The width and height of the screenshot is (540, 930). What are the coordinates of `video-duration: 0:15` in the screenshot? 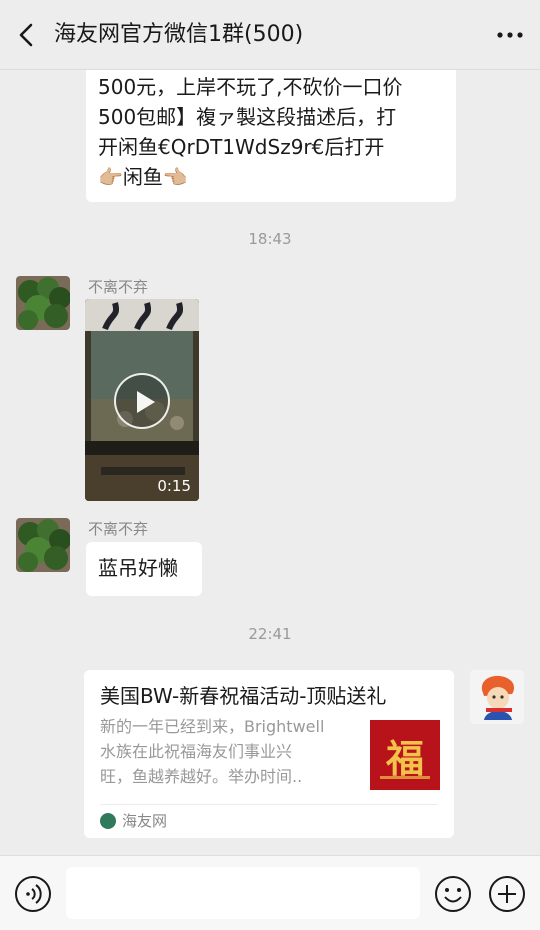 It's located at (174, 486).